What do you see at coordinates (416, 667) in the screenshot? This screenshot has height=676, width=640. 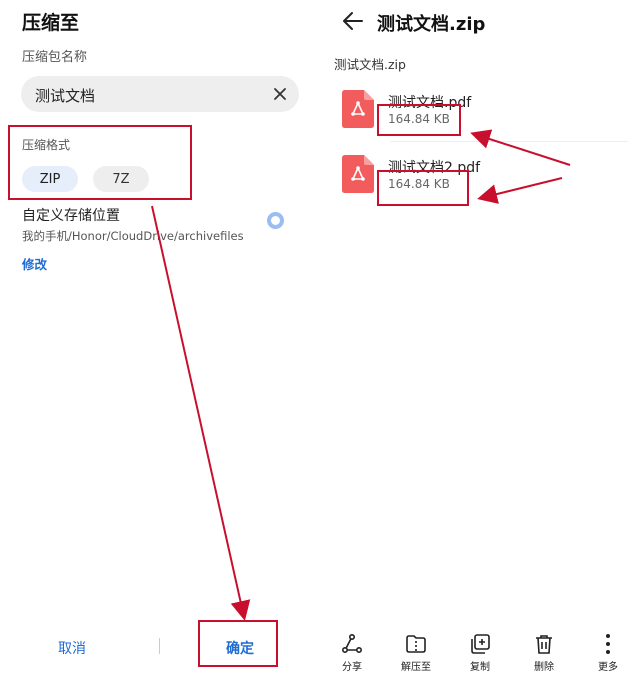 I see `extract-label: 解压至` at bounding box center [416, 667].